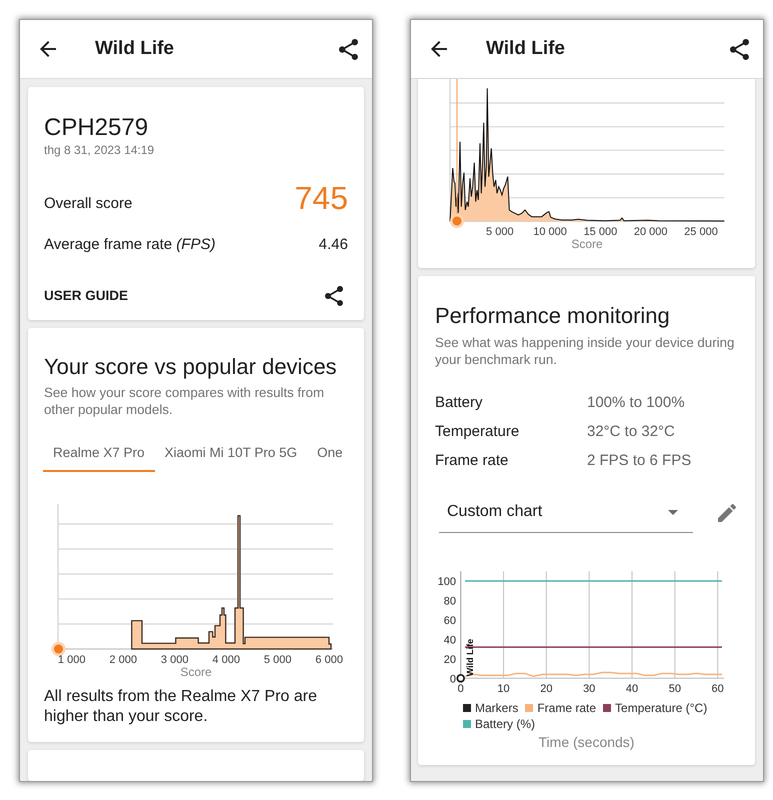 The width and height of the screenshot is (773, 800). Describe the element at coordinates (231, 457) in the screenshot. I see `device-tab: Xiaomi Mi 10T Pro 5G` at that location.